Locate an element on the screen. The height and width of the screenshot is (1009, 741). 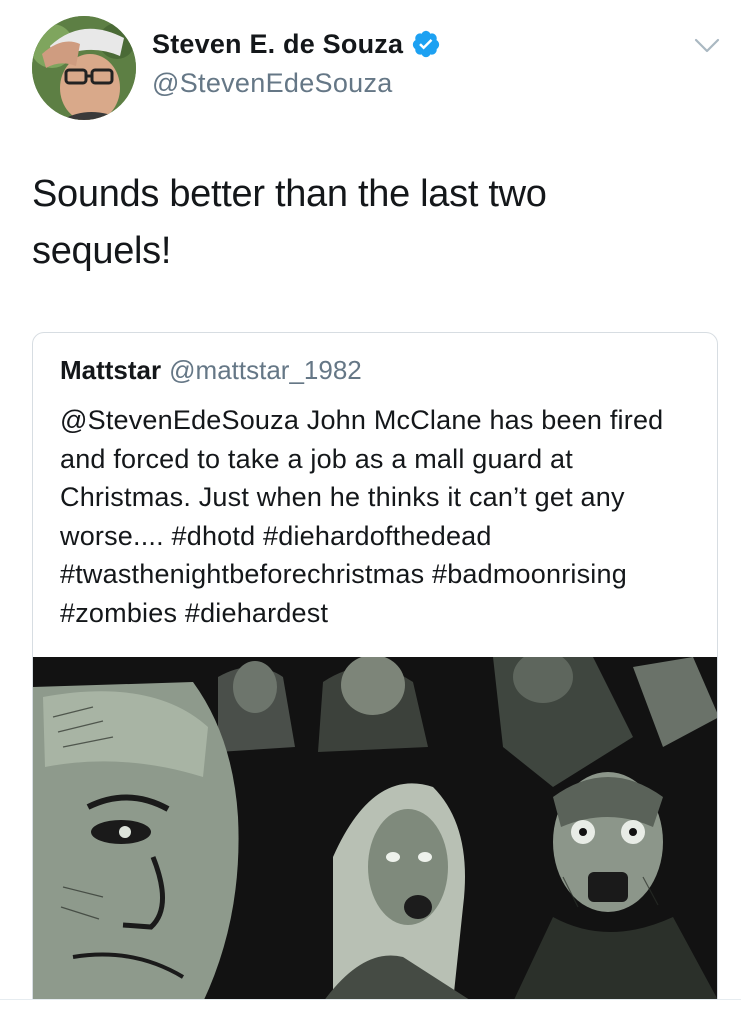
author-name-row: Steven E. de Souza is located at coordinates (296, 44).